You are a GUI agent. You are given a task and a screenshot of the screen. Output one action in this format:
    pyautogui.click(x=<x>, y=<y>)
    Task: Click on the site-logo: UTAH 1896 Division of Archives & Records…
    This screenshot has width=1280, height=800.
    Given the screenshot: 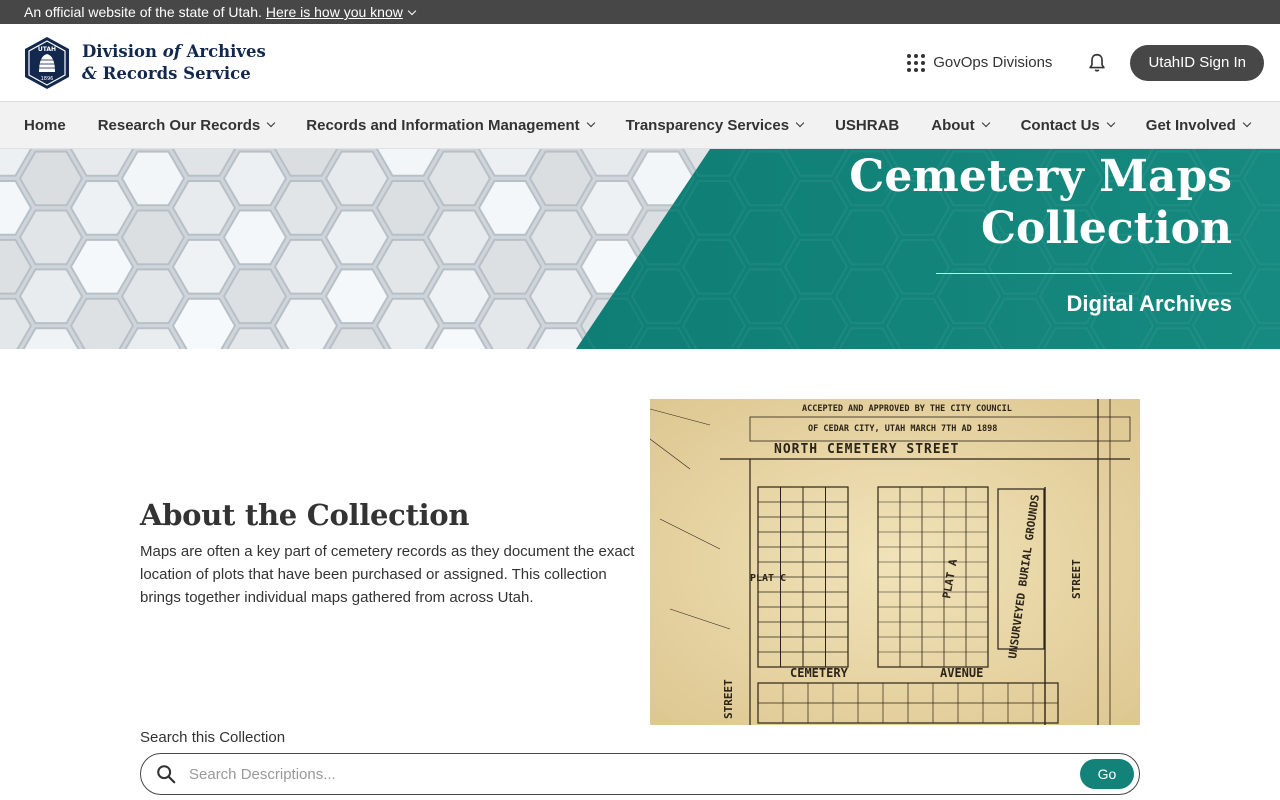 What is the action you would take?
    pyautogui.click(x=145, y=63)
    